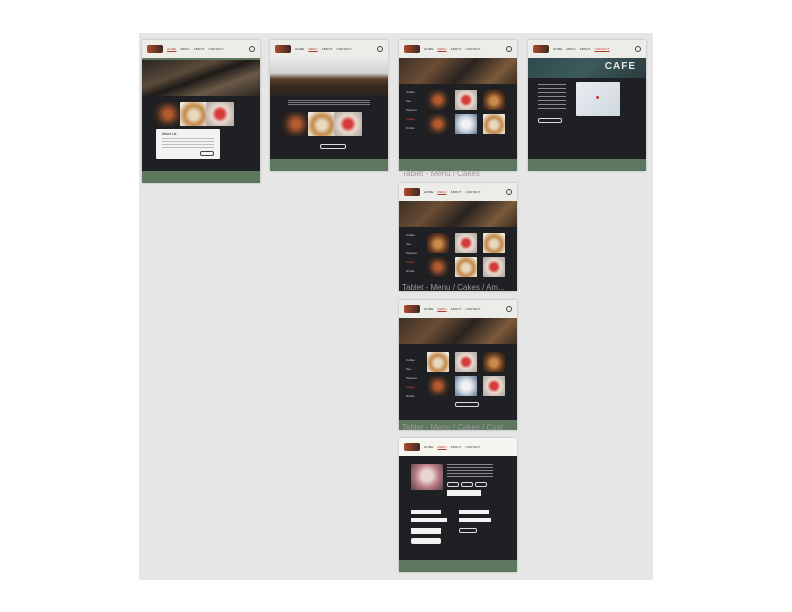 This screenshot has width=792, height=612. I want to click on main-nav: HOME MENU ABOUT CONTACT, so click(452, 447).